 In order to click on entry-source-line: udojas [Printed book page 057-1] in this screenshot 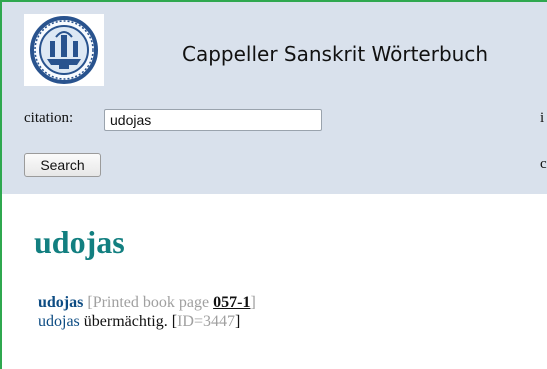, I will do `click(147, 303)`.